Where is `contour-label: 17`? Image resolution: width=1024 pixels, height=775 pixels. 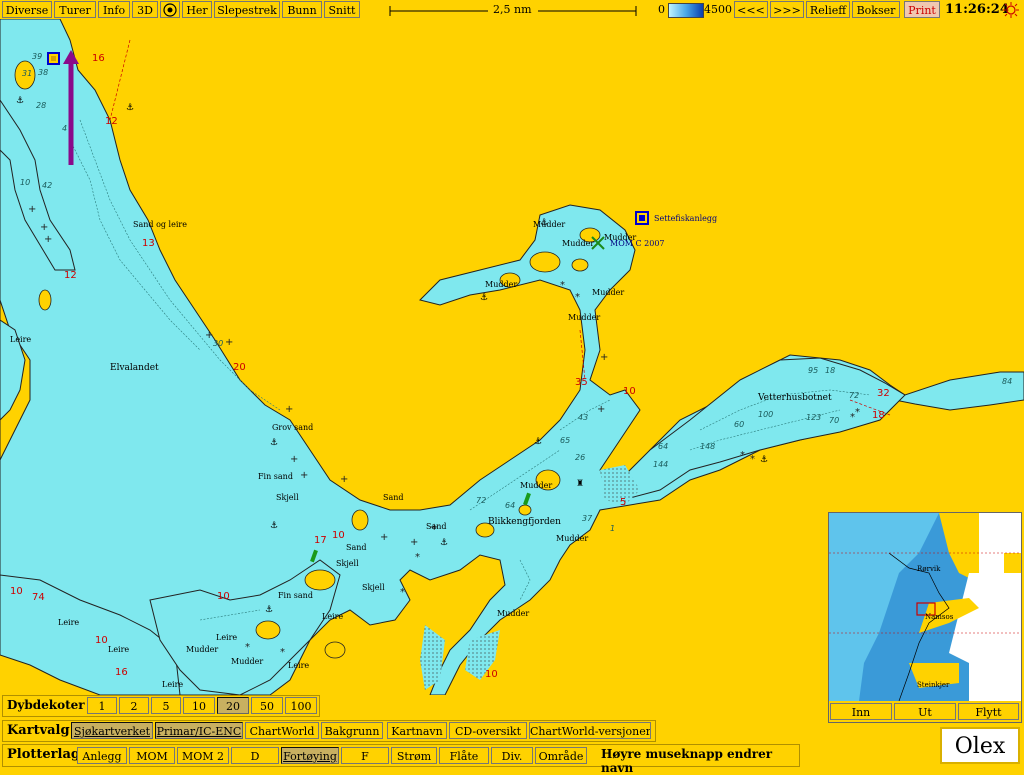 contour-label: 17 is located at coordinates (320, 540).